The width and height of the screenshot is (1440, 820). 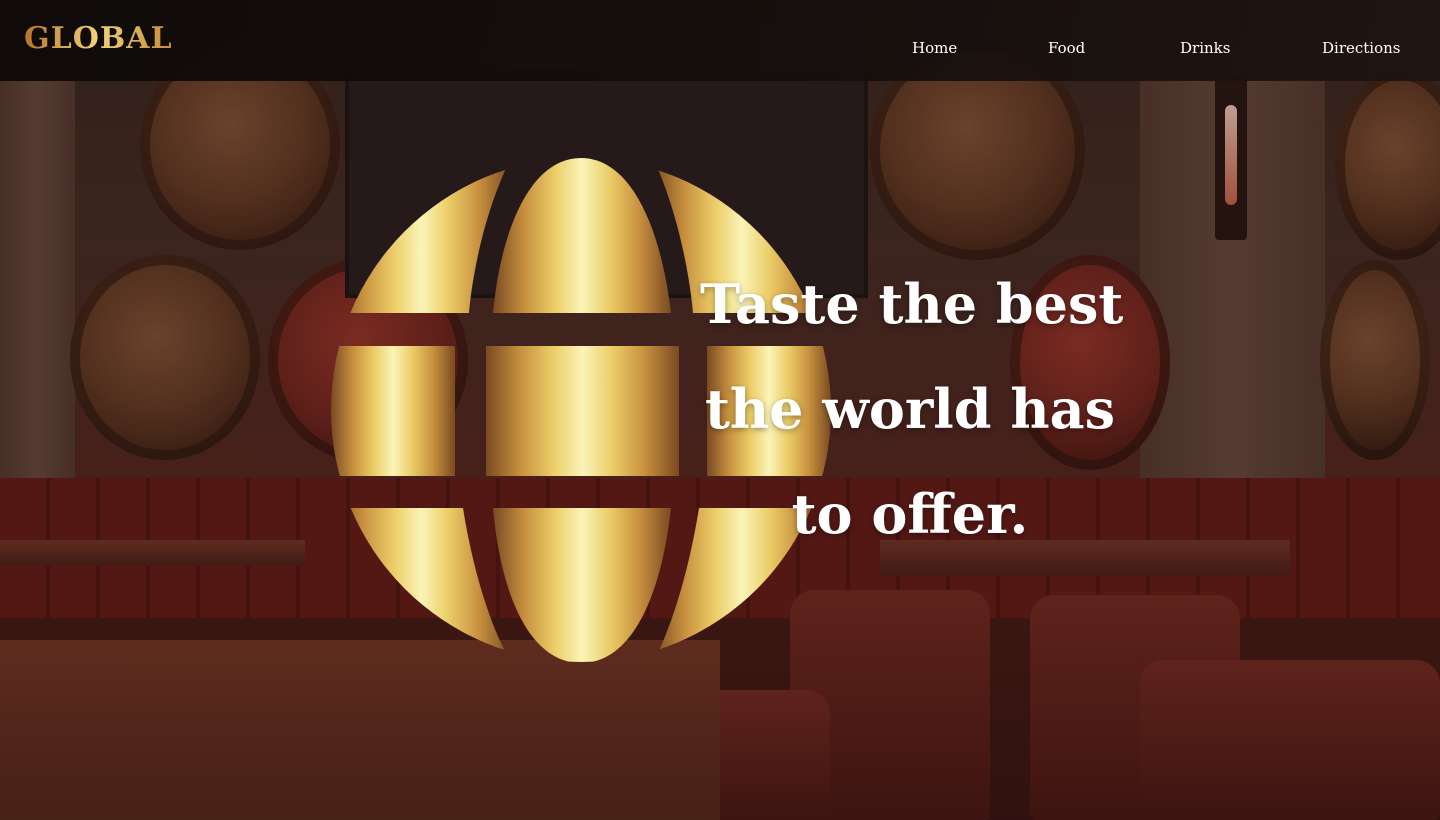 I want to click on main-nav: Home Food Drinks Directions, so click(x=720, y=48).